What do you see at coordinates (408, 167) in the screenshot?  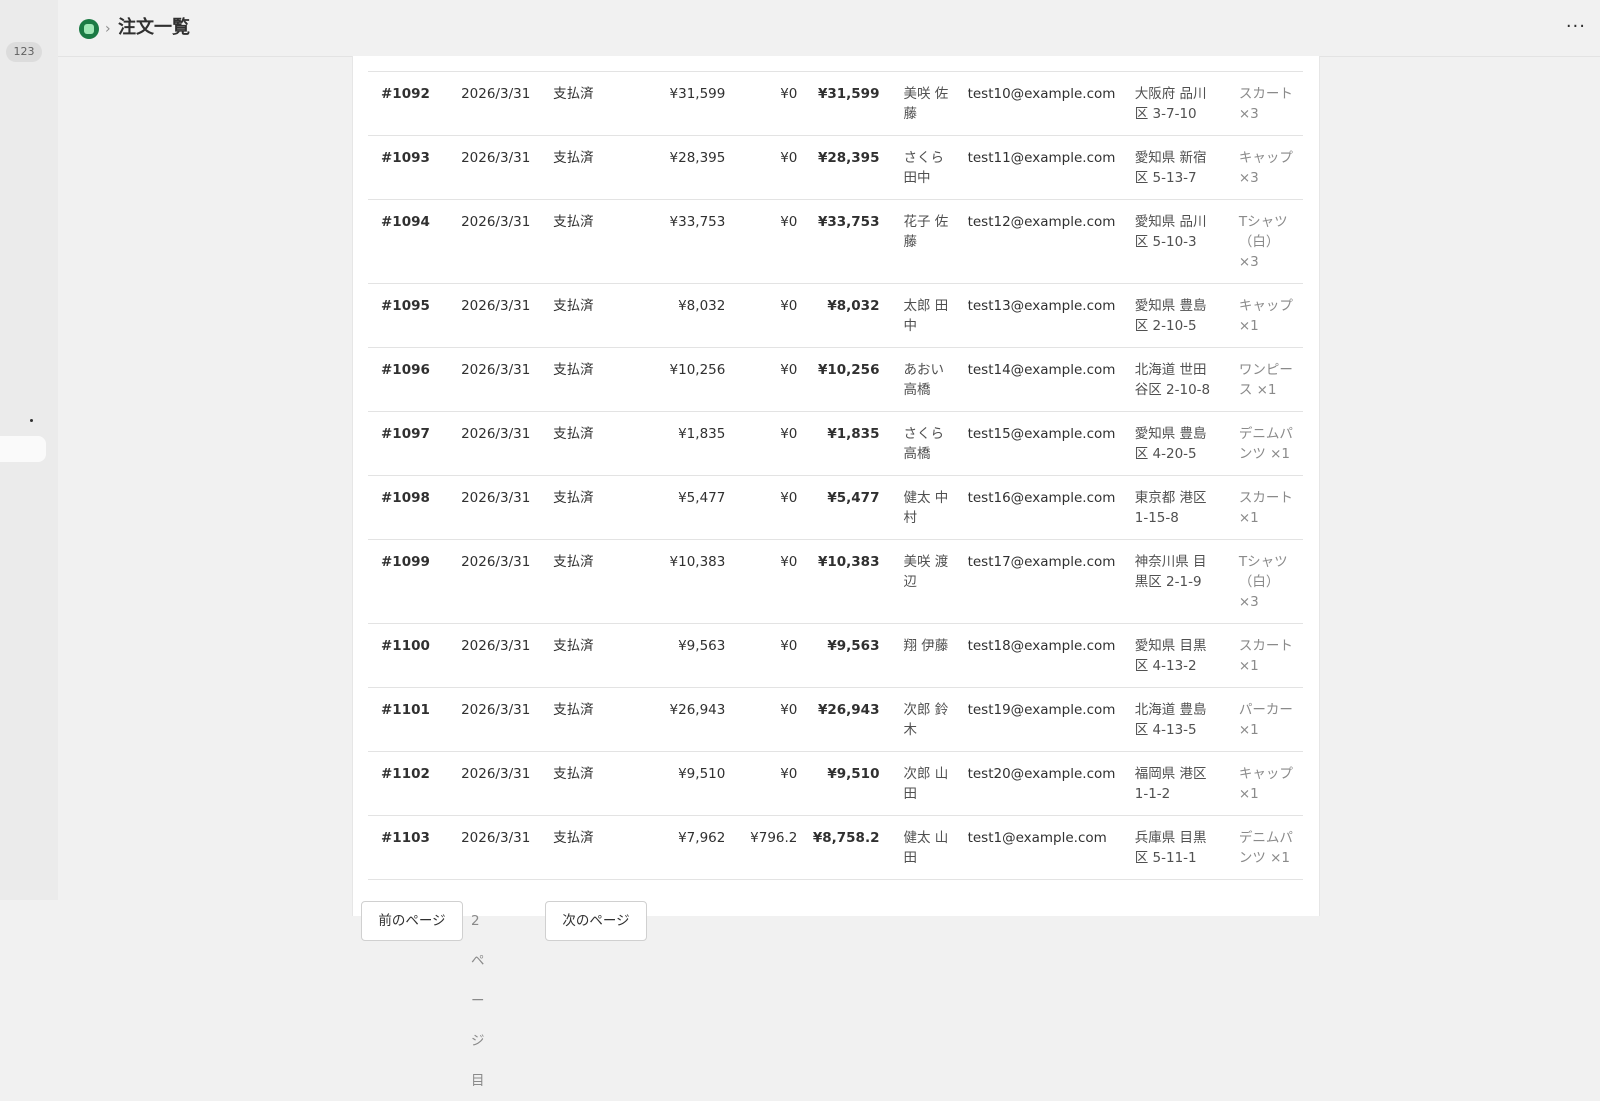 I see `order-id-cell: #1093` at bounding box center [408, 167].